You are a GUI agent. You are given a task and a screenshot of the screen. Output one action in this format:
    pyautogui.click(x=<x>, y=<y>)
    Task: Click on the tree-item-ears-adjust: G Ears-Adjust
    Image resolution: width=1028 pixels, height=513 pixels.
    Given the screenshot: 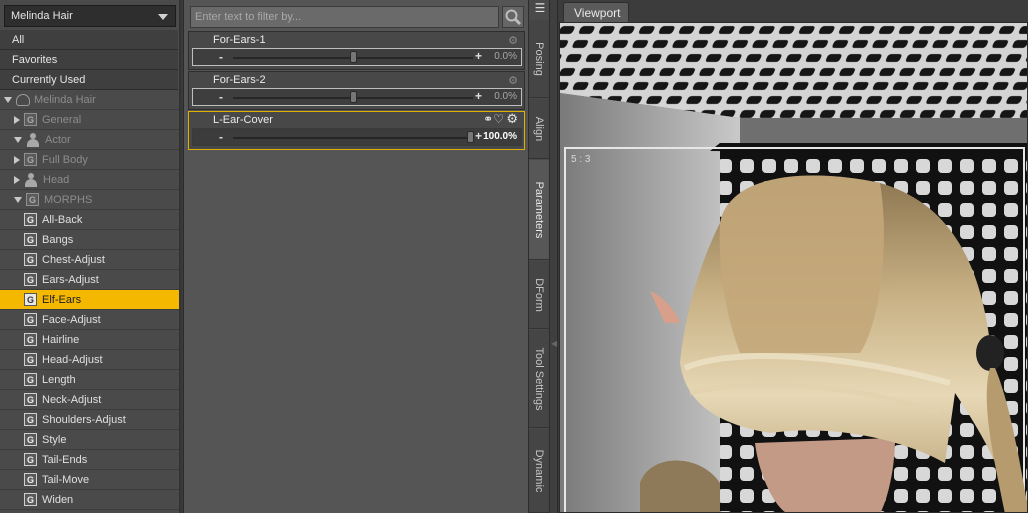 What is the action you would take?
    pyautogui.click(x=89, y=280)
    